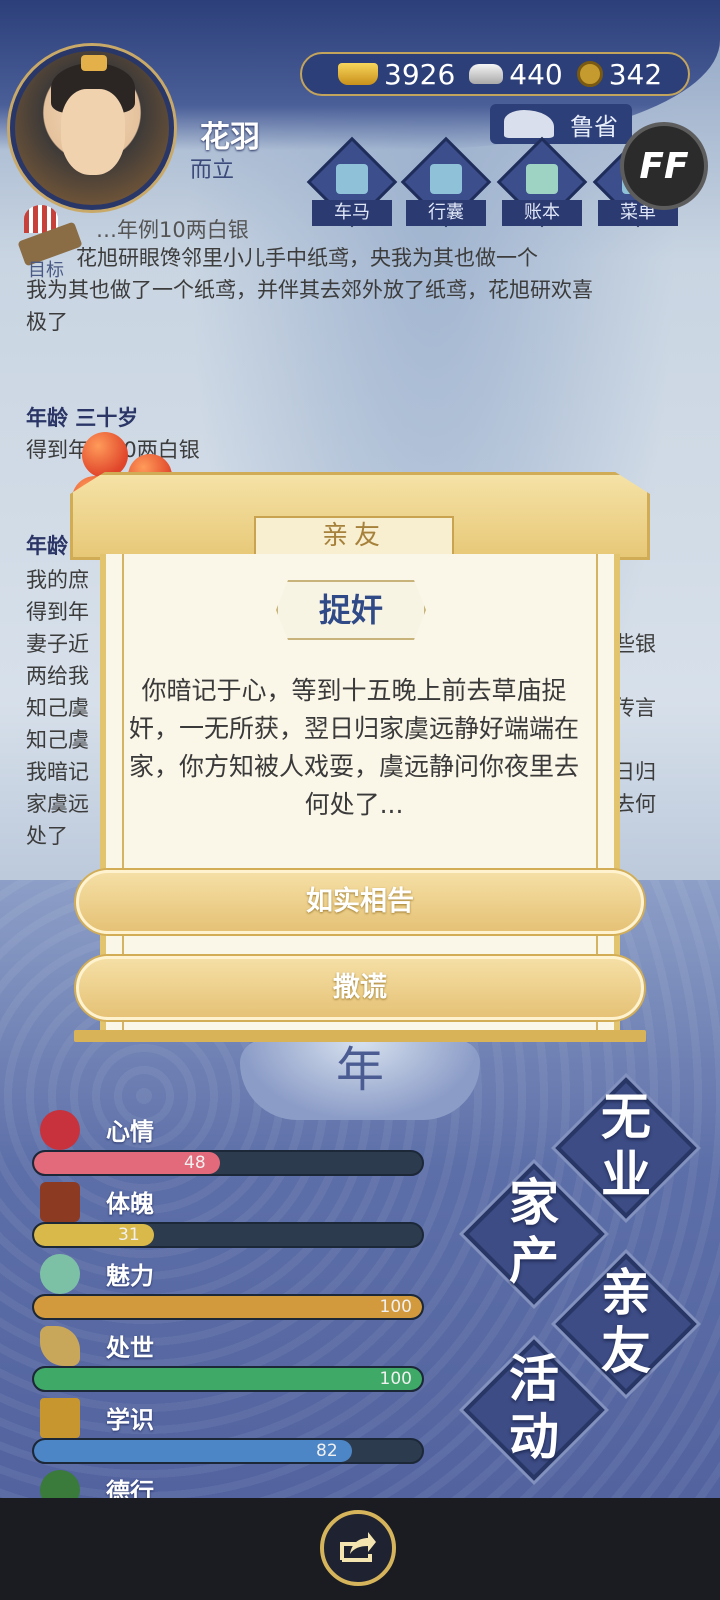  What do you see at coordinates (47, 322) in the screenshot?
I see `log-line: 极了` at bounding box center [47, 322].